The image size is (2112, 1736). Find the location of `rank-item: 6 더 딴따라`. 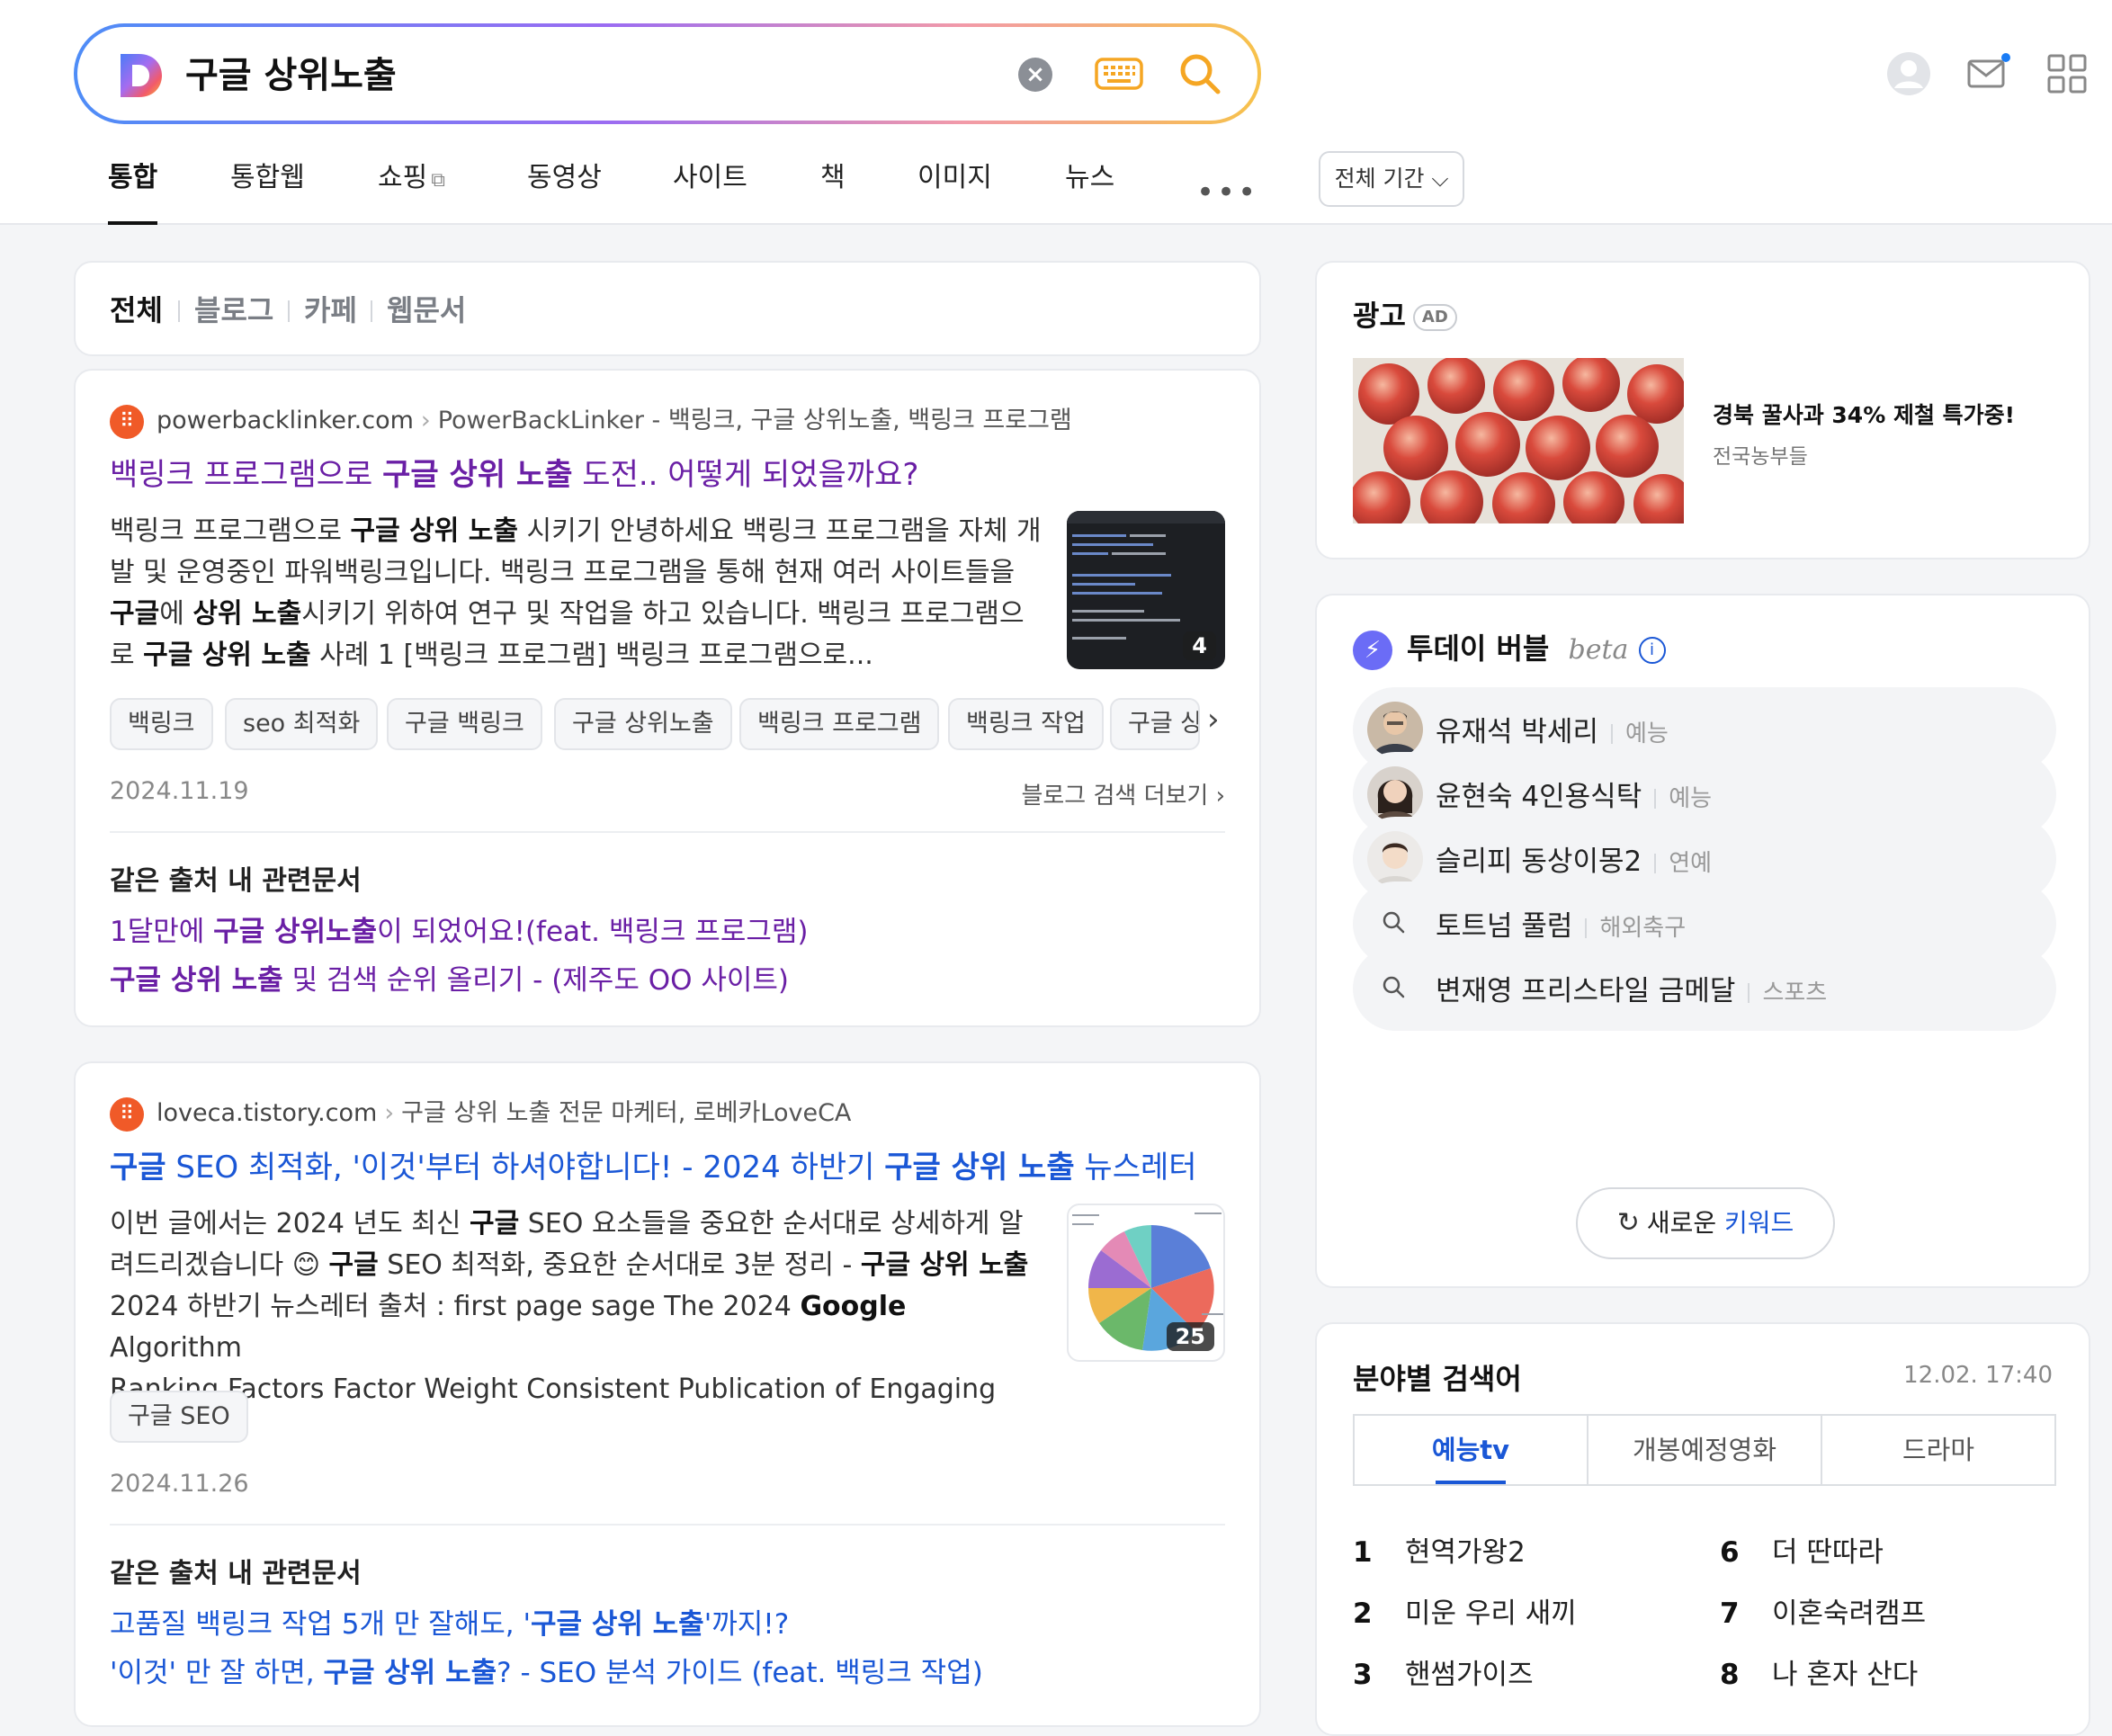

rank-item: 6 더 딴따라 is located at coordinates (1802, 1549).